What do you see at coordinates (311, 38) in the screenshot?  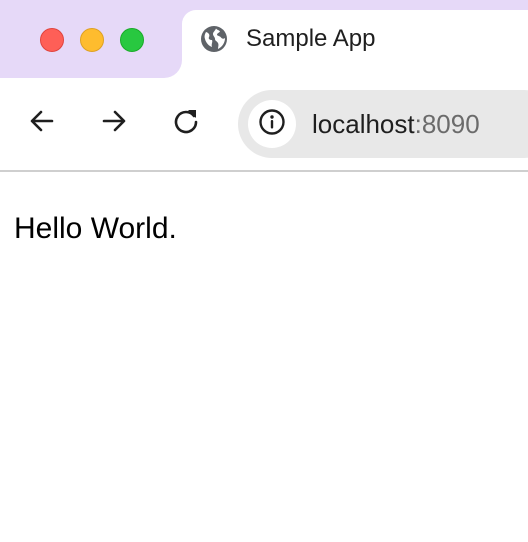 I see `tab-title: Sample App` at bounding box center [311, 38].